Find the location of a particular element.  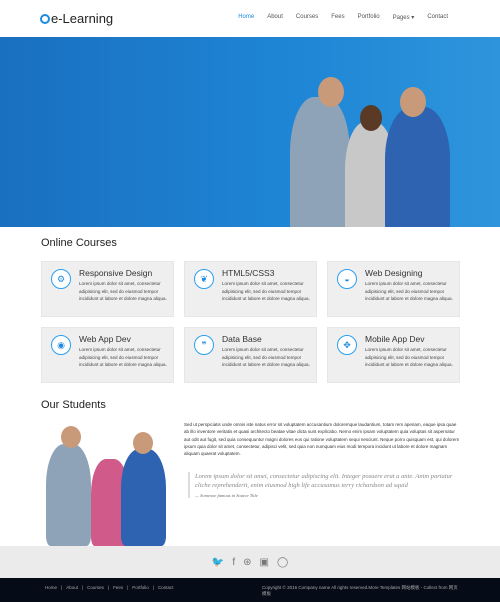

logo: e-Learning is located at coordinates (76, 18).